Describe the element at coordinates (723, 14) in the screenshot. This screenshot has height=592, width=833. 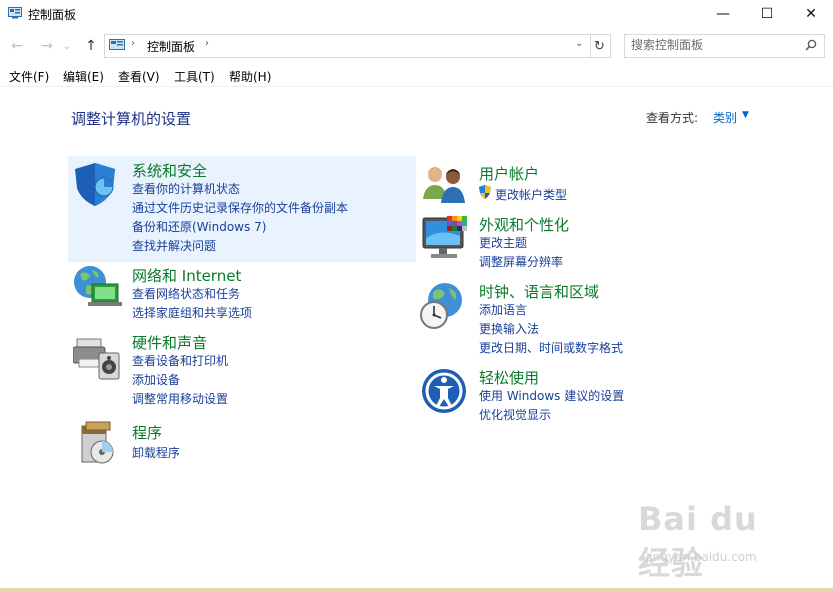
I see `minimize-button: —` at that location.